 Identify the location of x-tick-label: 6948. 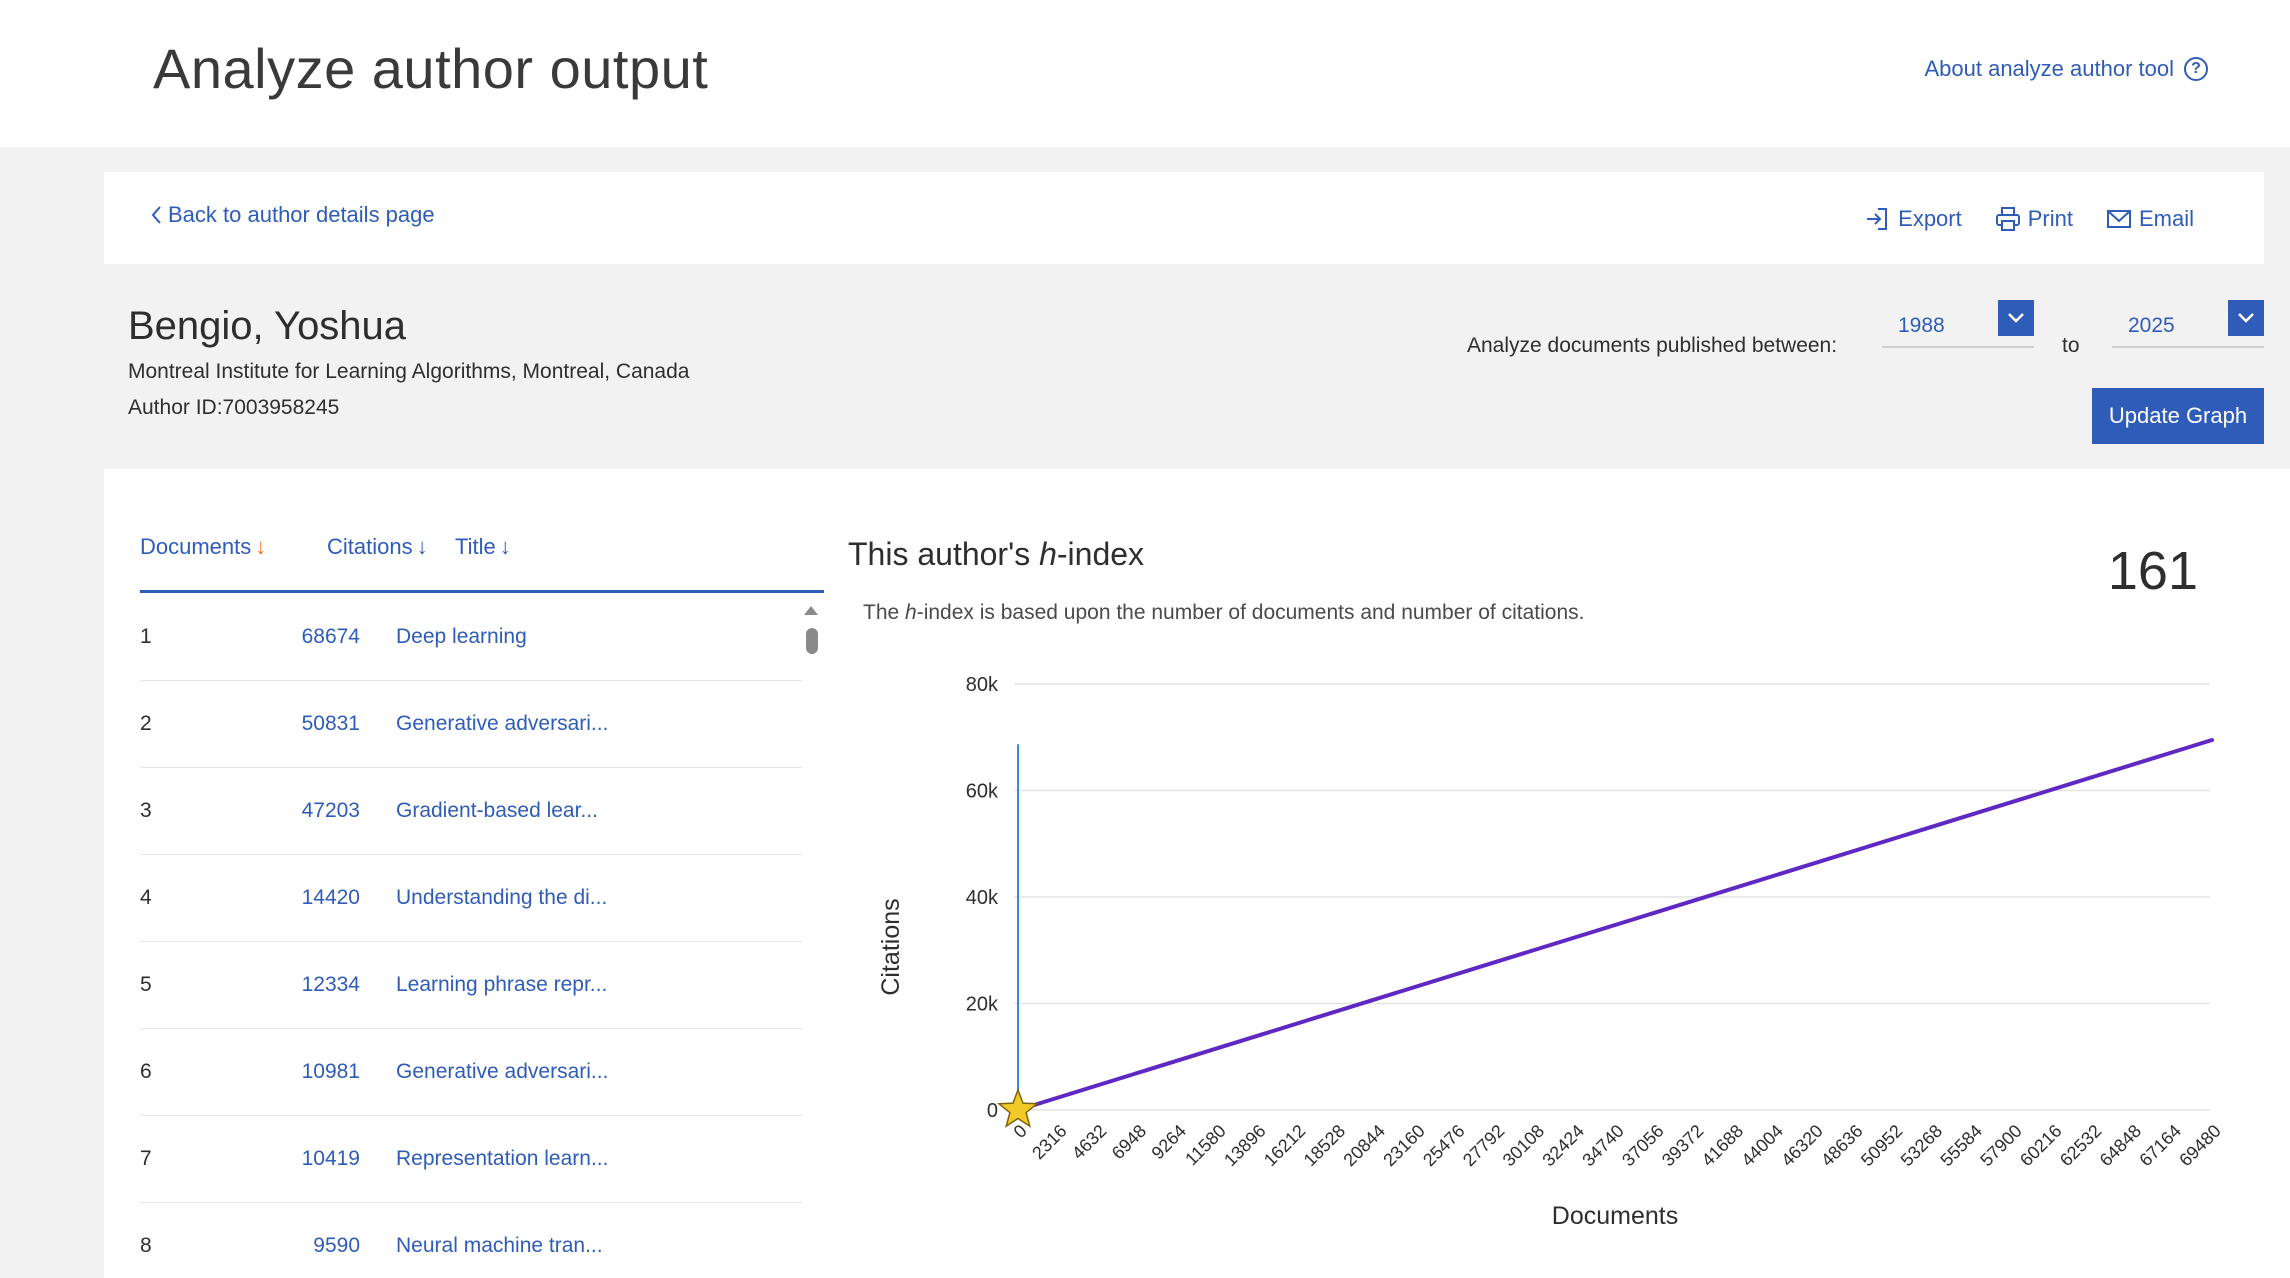
(1129, 1142).